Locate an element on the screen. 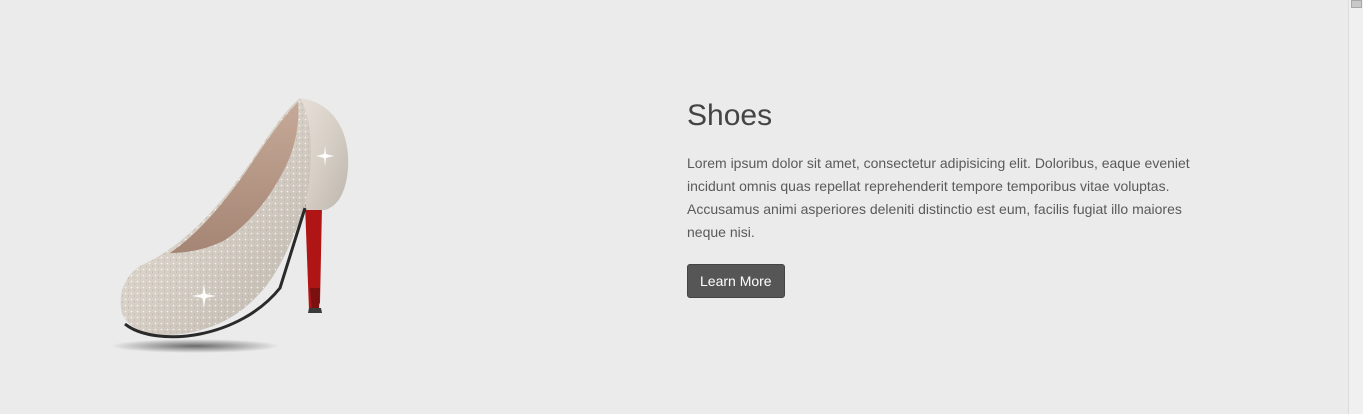 This screenshot has width=1363, height=414. product-image is located at coordinates (235, 228).